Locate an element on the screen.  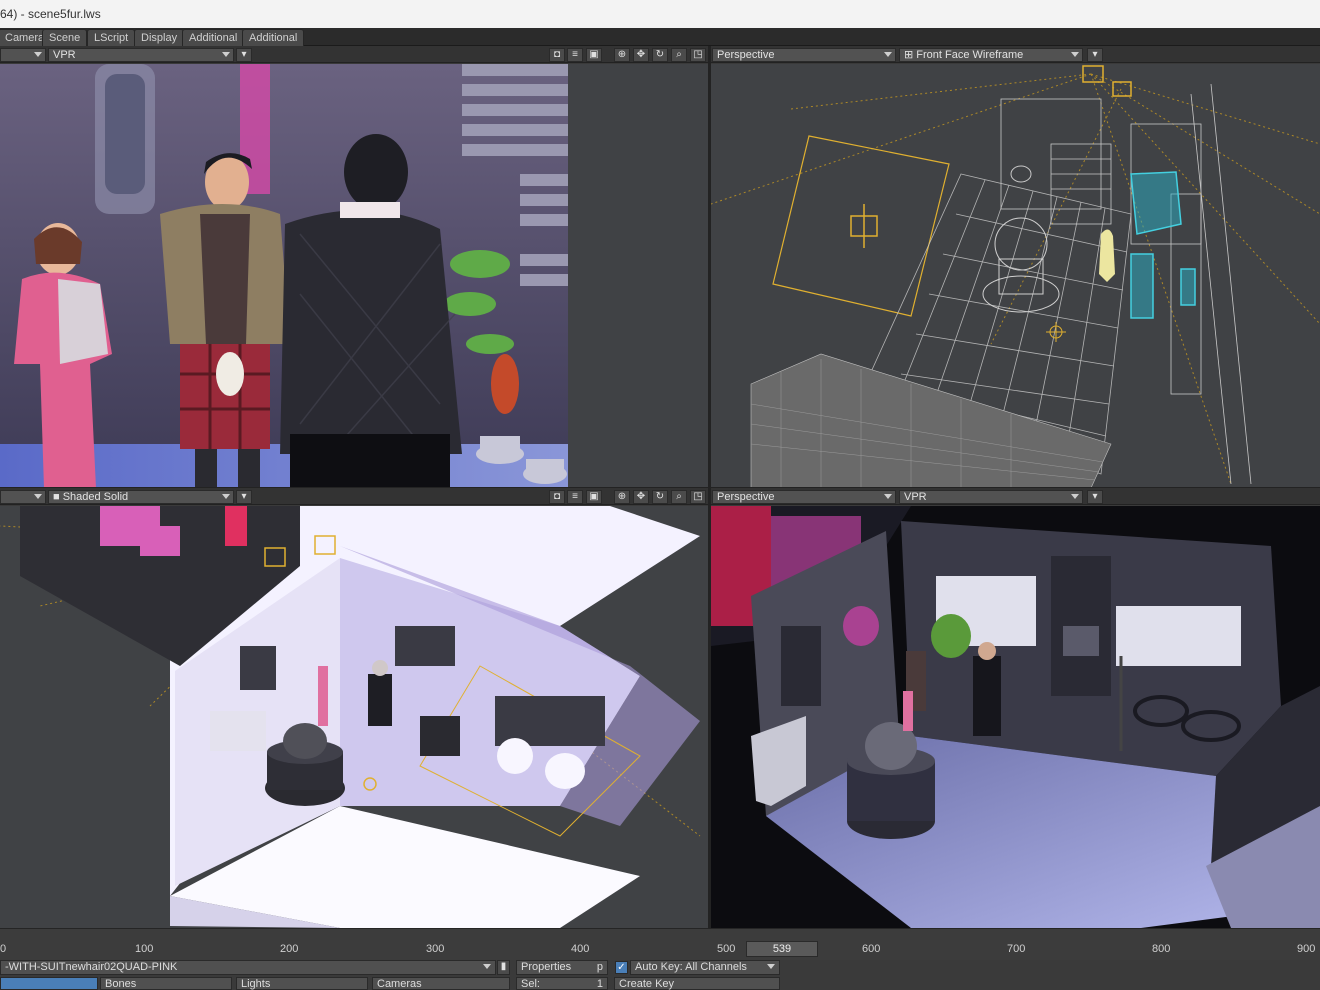
render-mode-dropdown: ⊞ Front Face Wireframe is located at coordinates (991, 55).